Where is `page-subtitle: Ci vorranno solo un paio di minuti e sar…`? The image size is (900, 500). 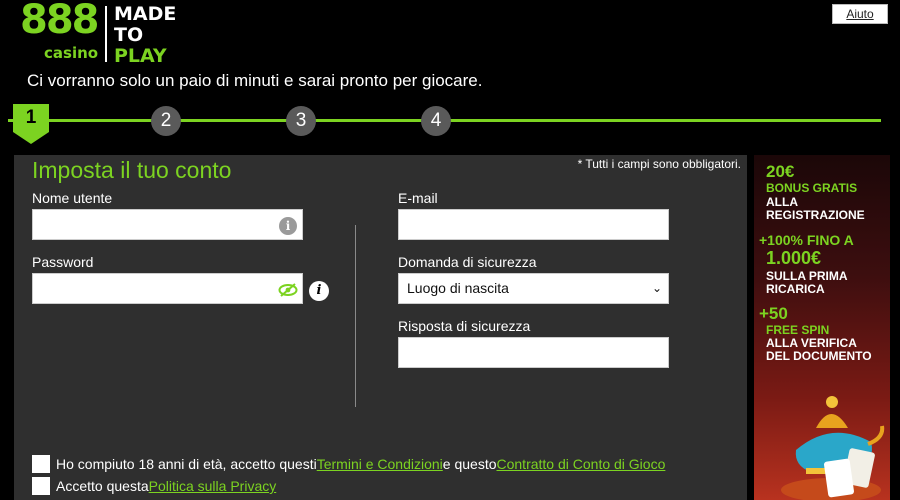
page-subtitle: Ci vorranno solo un paio di minuti e sar… is located at coordinates (255, 80).